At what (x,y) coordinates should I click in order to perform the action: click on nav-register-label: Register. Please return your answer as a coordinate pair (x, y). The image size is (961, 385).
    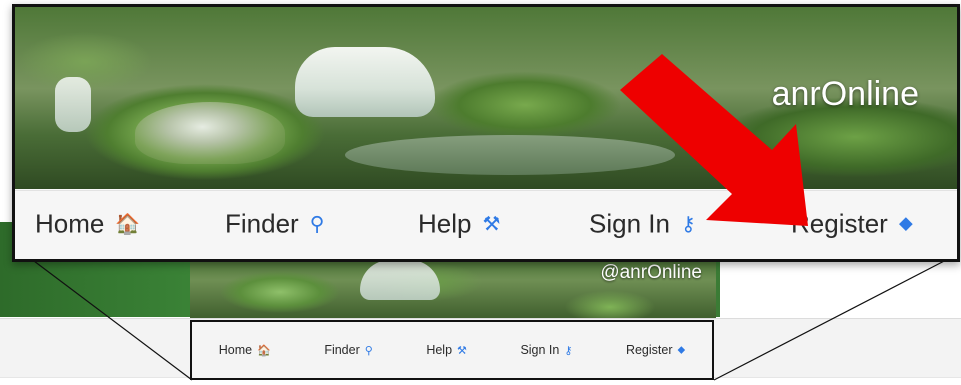
    Looking at the image, I should click on (649, 350).